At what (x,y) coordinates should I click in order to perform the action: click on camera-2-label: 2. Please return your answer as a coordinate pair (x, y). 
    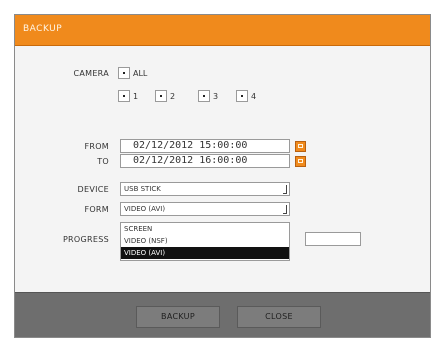
    Looking at the image, I should click on (173, 96).